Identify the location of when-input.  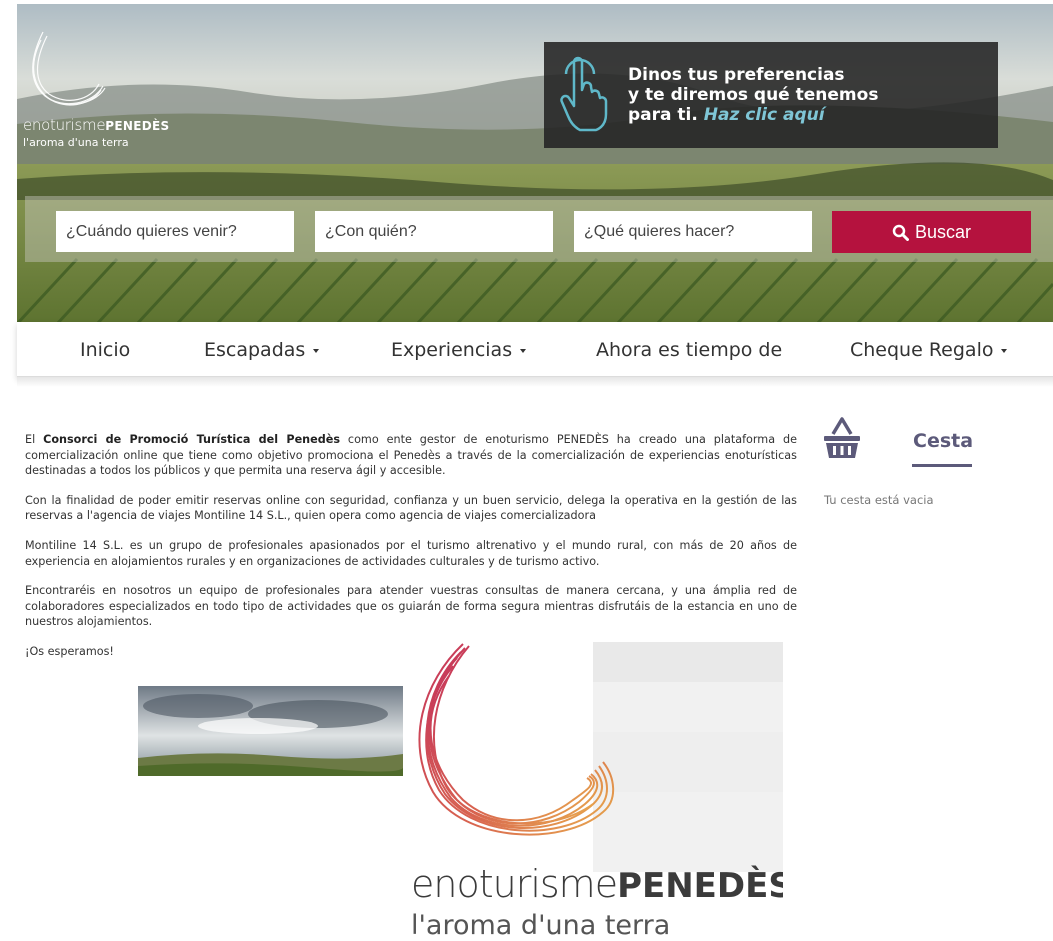
(175, 231).